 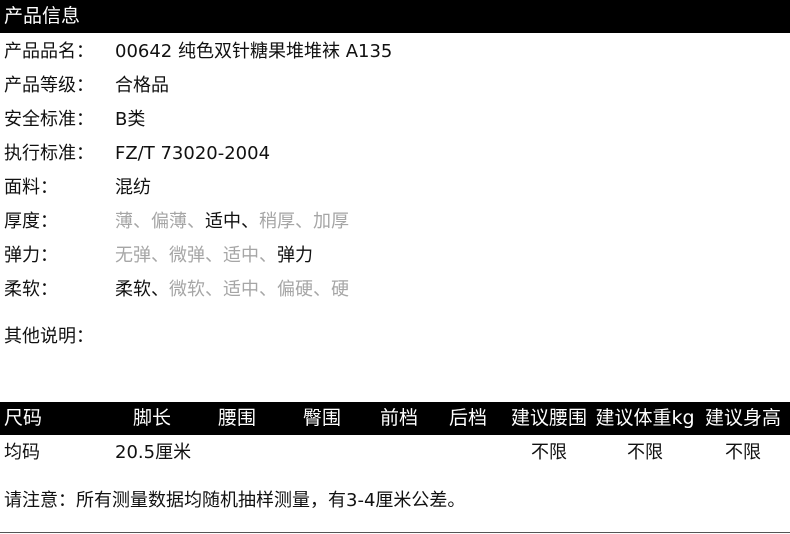 What do you see at coordinates (169, 221) in the screenshot?
I see `scale-option: 偏薄` at bounding box center [169, 221].